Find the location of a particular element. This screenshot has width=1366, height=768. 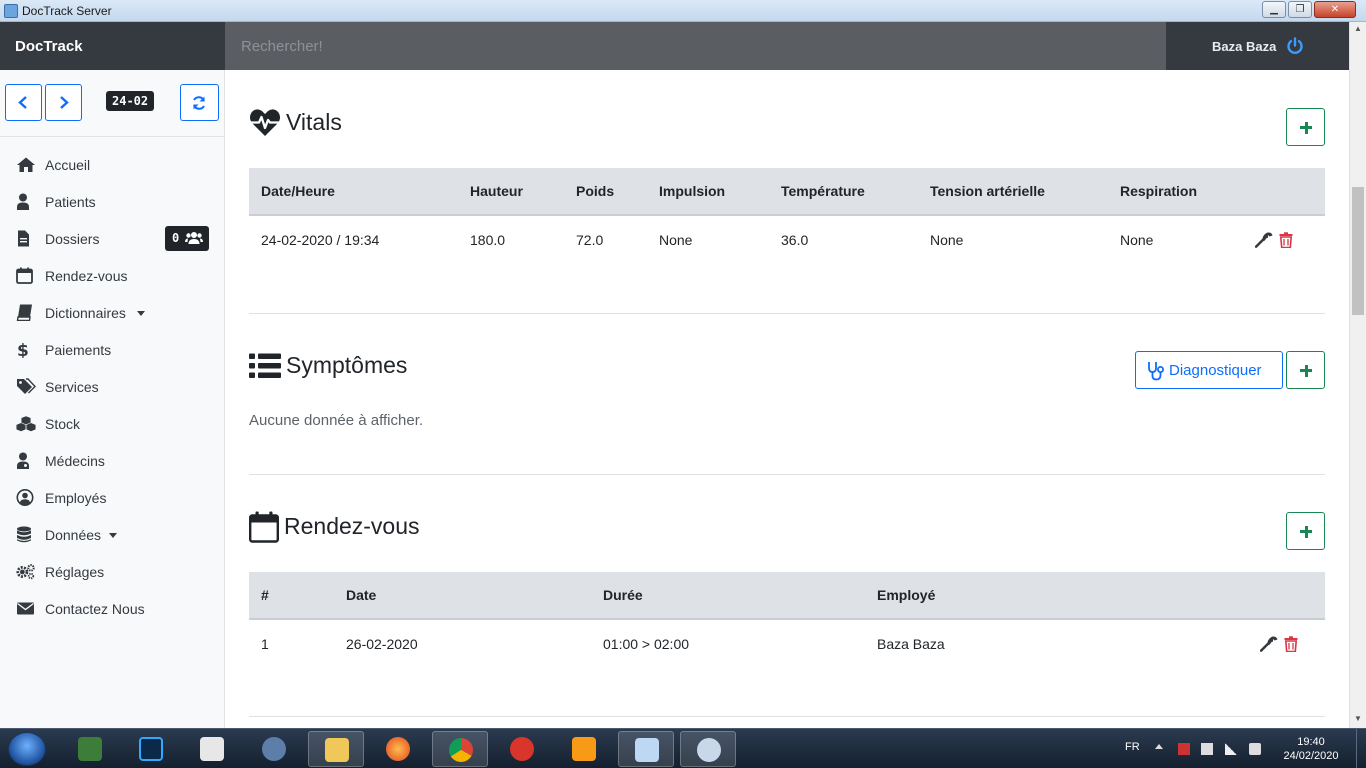

sidebar-item-contactez-nous: Contactez Nous is located at coordinates (112, 608).